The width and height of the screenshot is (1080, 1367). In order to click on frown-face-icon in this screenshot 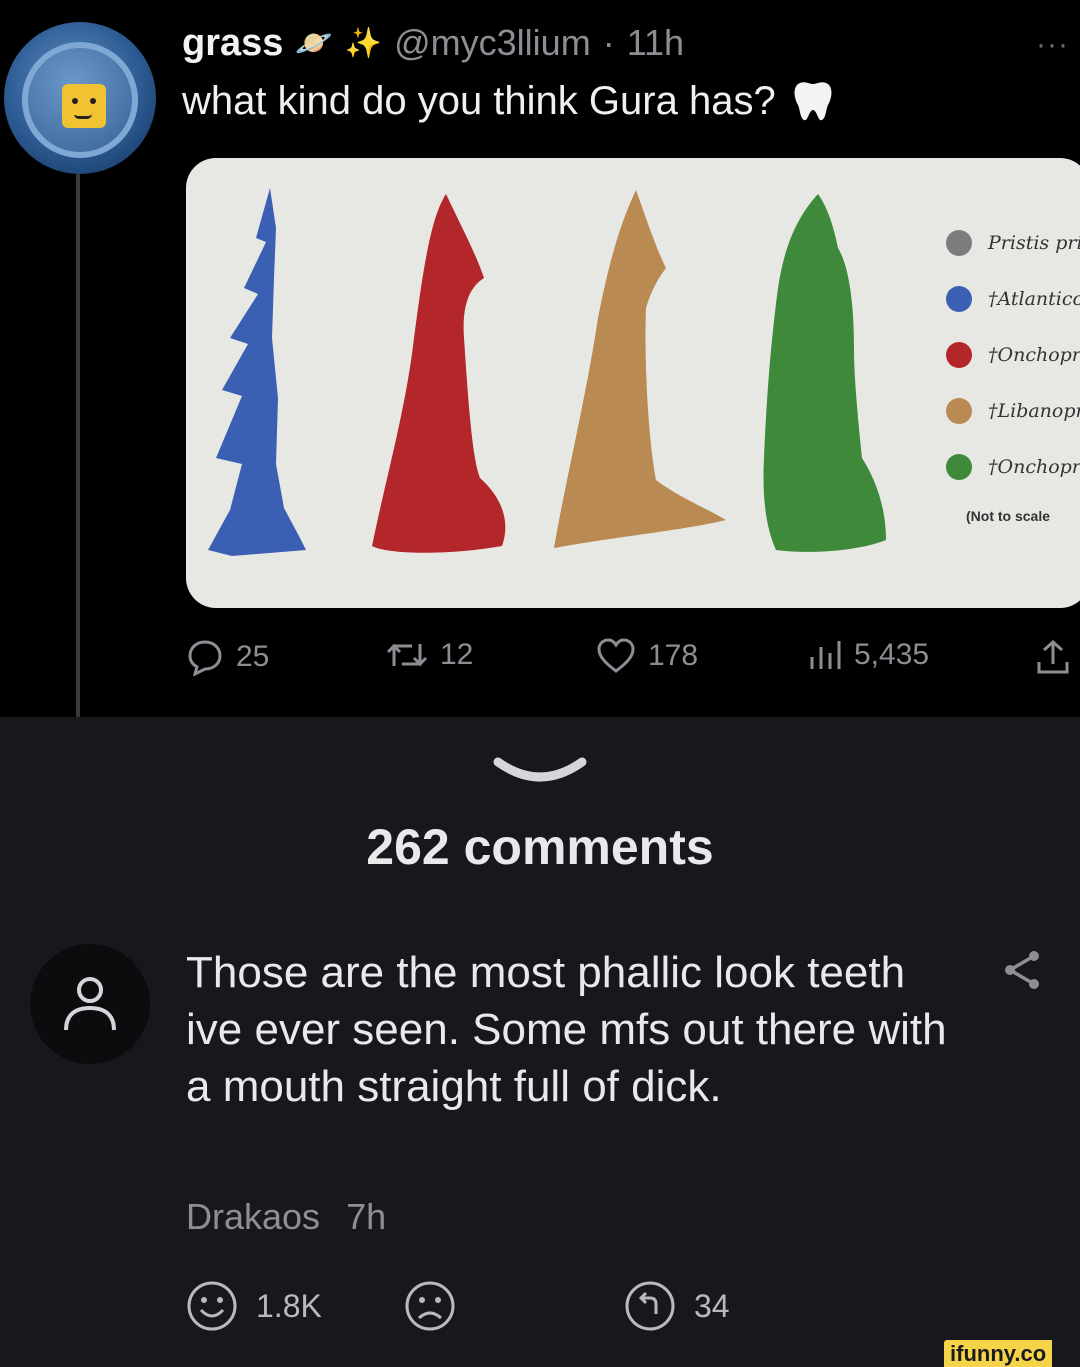, I will do `click(430, 1306)`.